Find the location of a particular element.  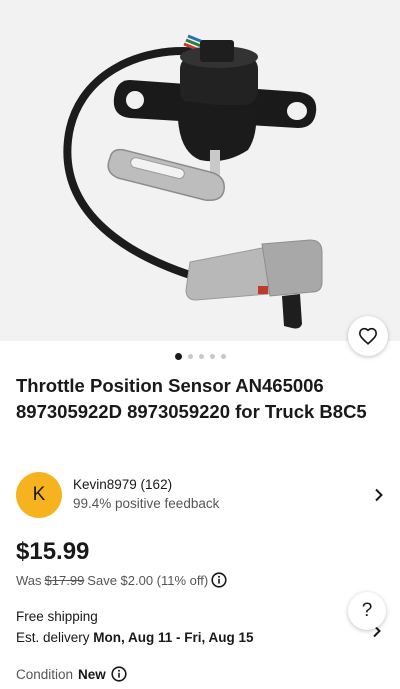

delivery-estimate: Est. delivery Mon, Aug 11 - Fri, Aug 15 is located at coordinates (135, 637).